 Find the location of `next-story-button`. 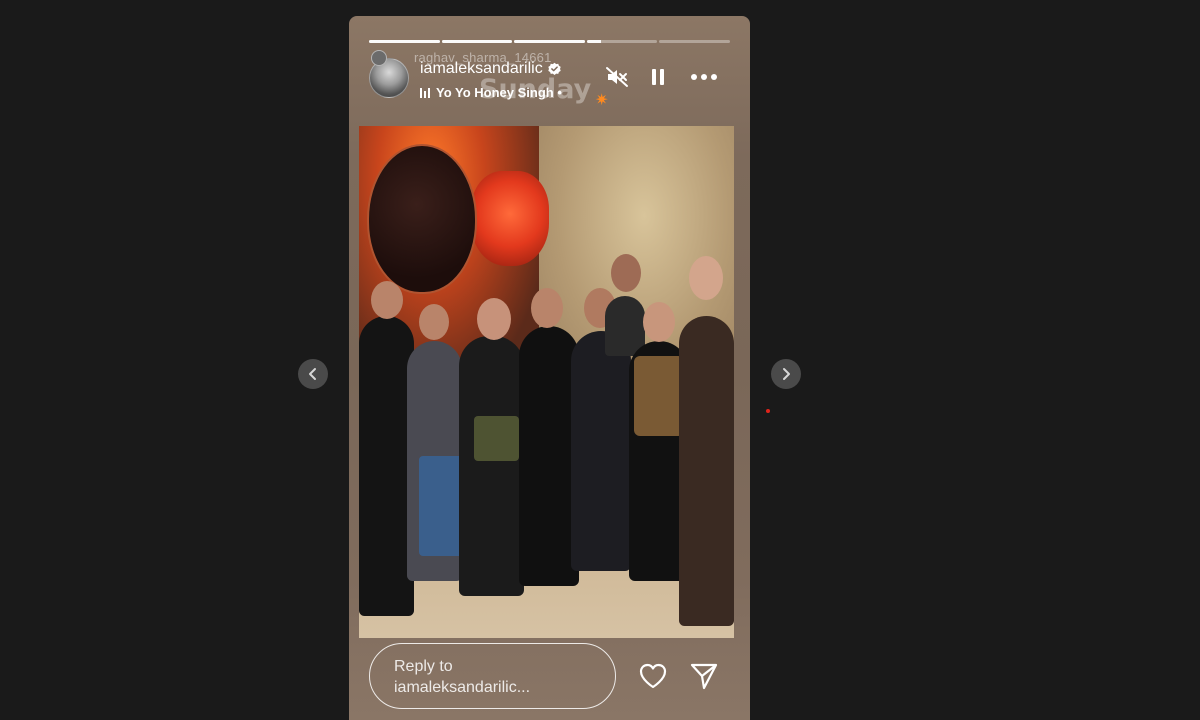

next-story-button is located at coordinates (786, 374).